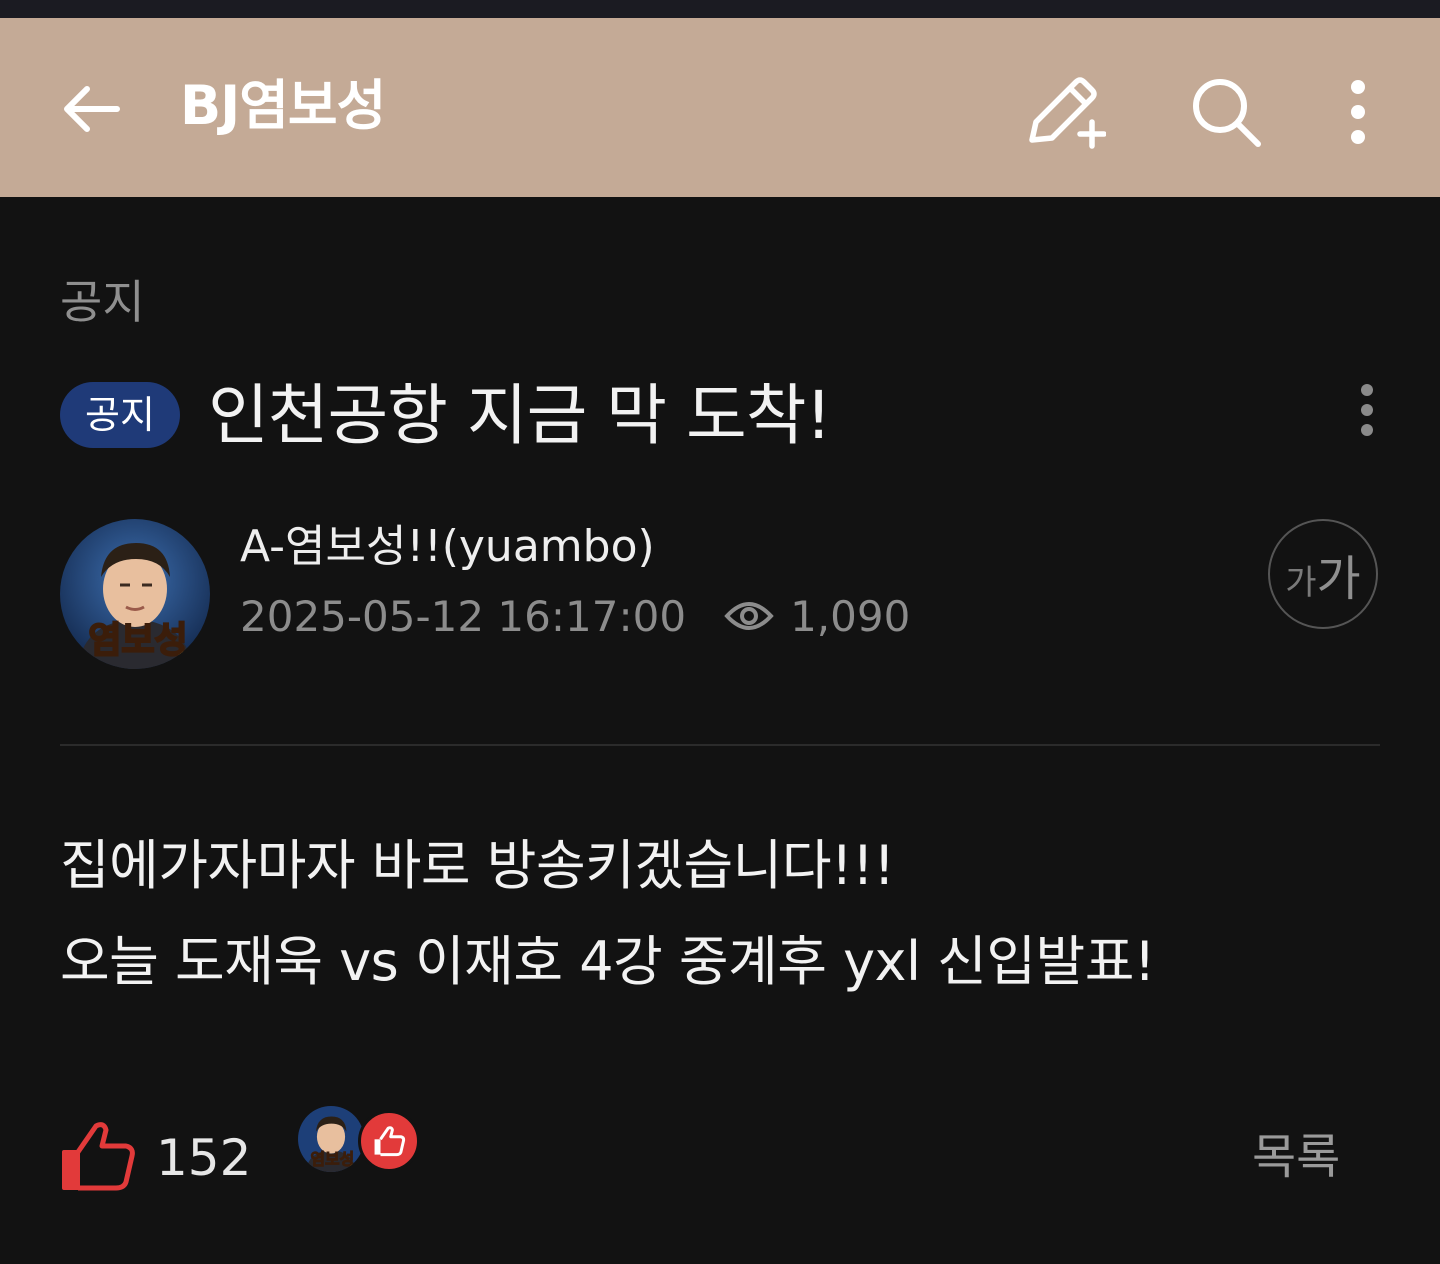  I want to click on post-meta: 2025-05-12 16:17:00 1,090, so click(575, 616).